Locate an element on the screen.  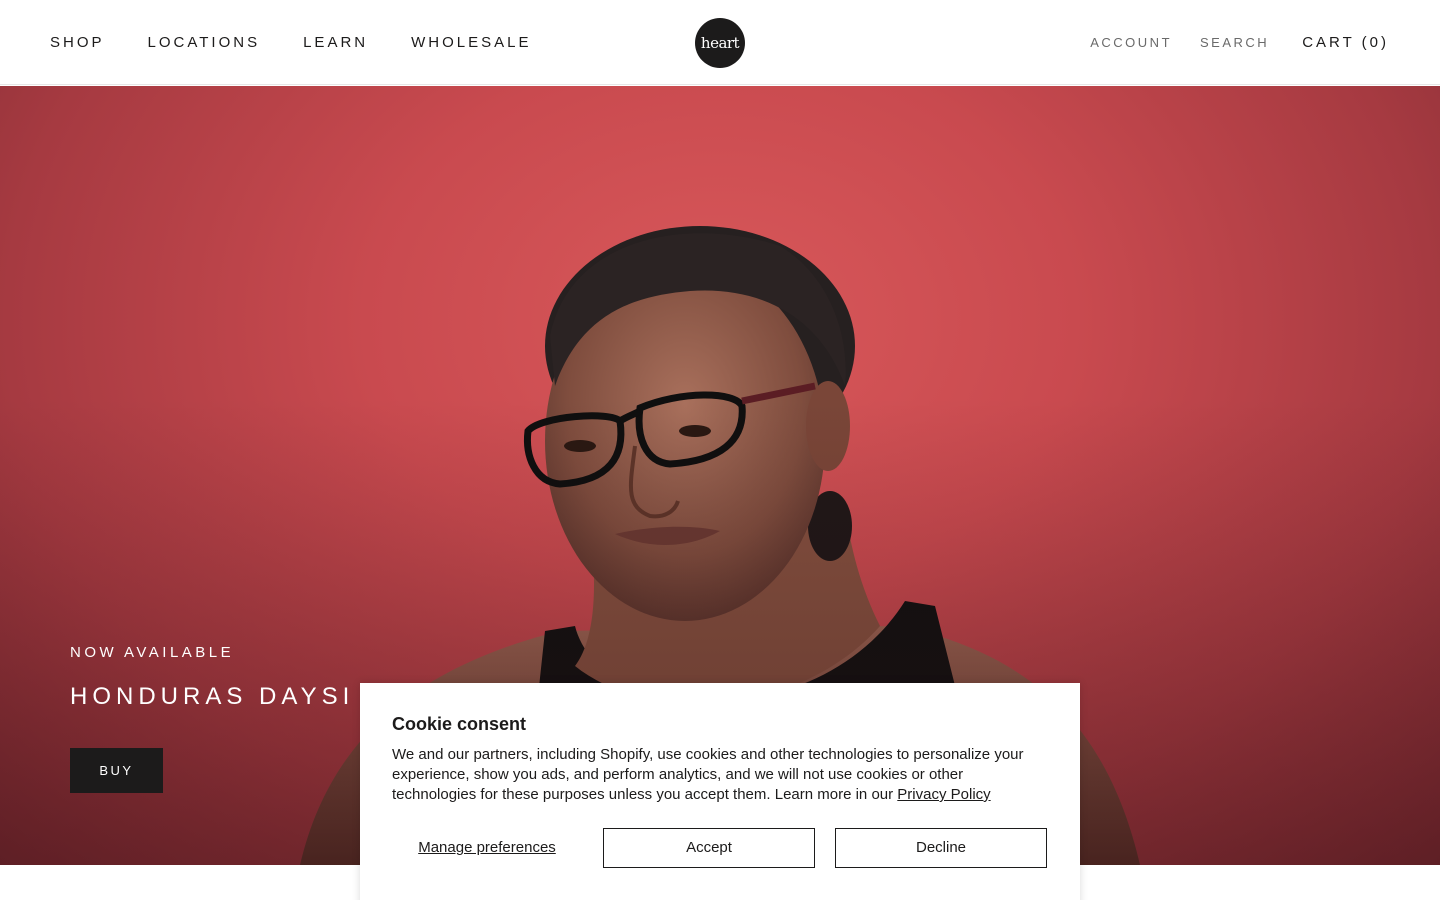
nav-locations: LOCATIONS is located at coordinates (204, 42).